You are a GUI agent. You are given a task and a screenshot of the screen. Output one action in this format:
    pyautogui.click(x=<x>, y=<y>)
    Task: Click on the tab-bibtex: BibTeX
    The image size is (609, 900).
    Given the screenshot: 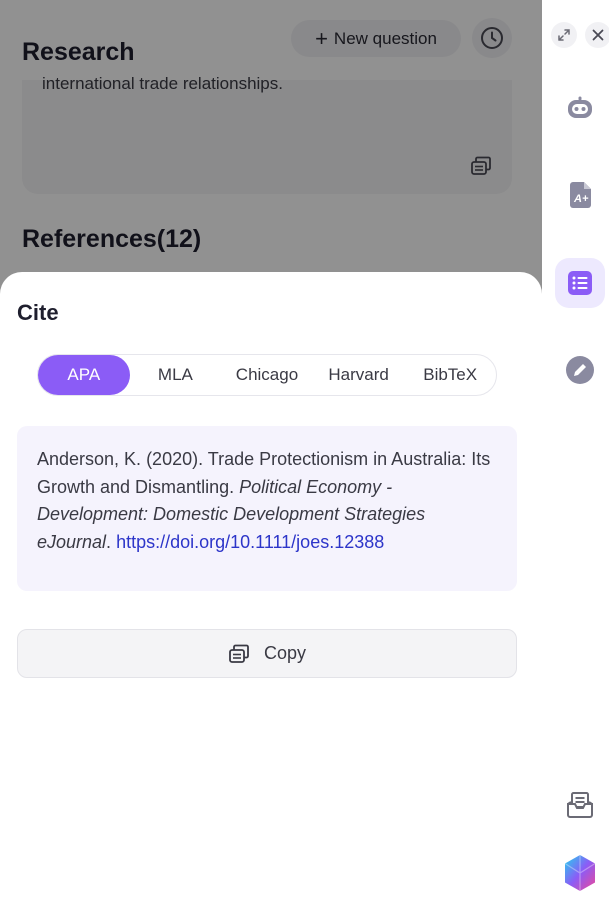 What is the action you would take?
    pyautogui.click(x=450, y=375)
    